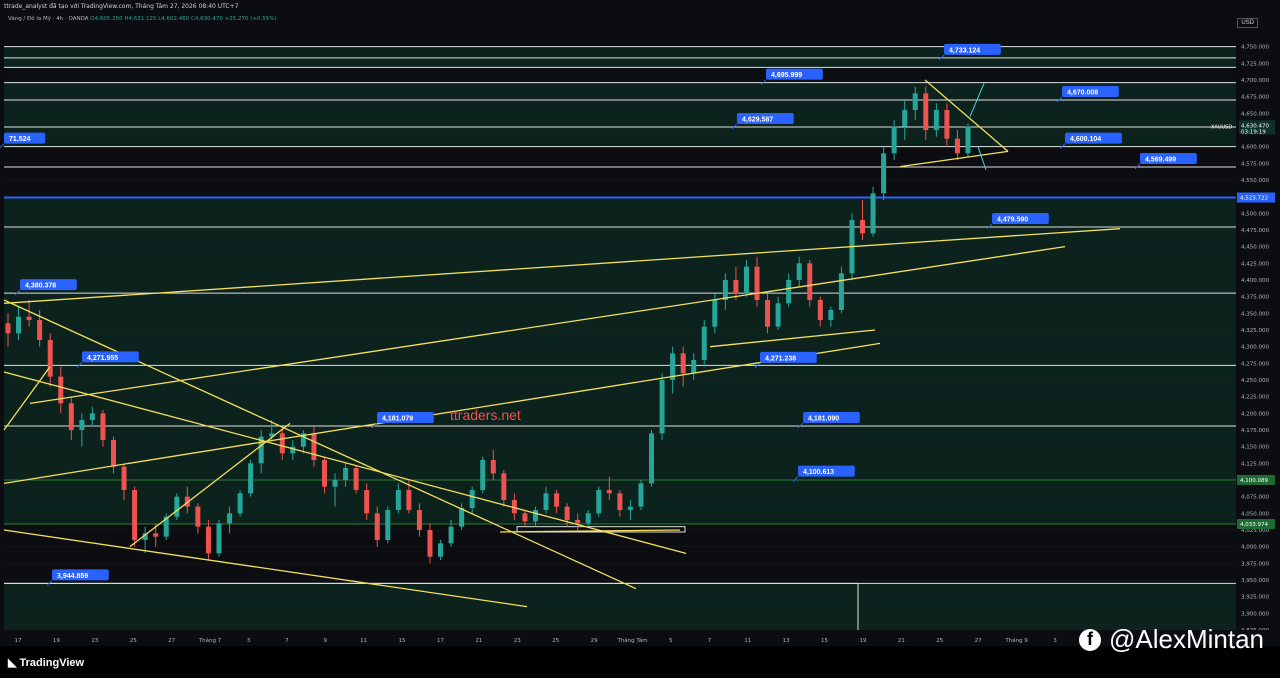 The height and width of the screenshot is (678, 1280). Describe the element at coordinates (1016, 640) in the screenshot. I see `x-tick-label: Tháng 9` at that location.